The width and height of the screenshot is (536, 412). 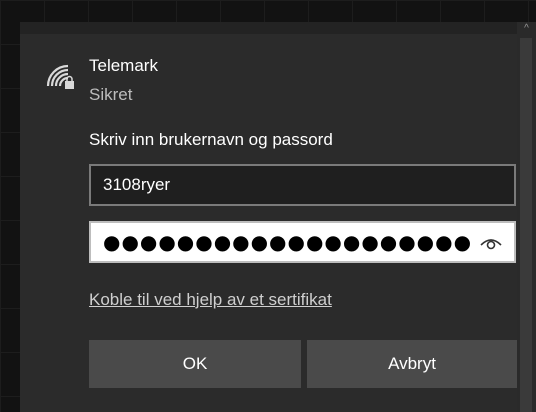 What do you see at coordinates (211, 139) in the screenshot?
I see `credentials-prompt: Skriv inn brukernavn og passord` at bounding box center [211, 139].